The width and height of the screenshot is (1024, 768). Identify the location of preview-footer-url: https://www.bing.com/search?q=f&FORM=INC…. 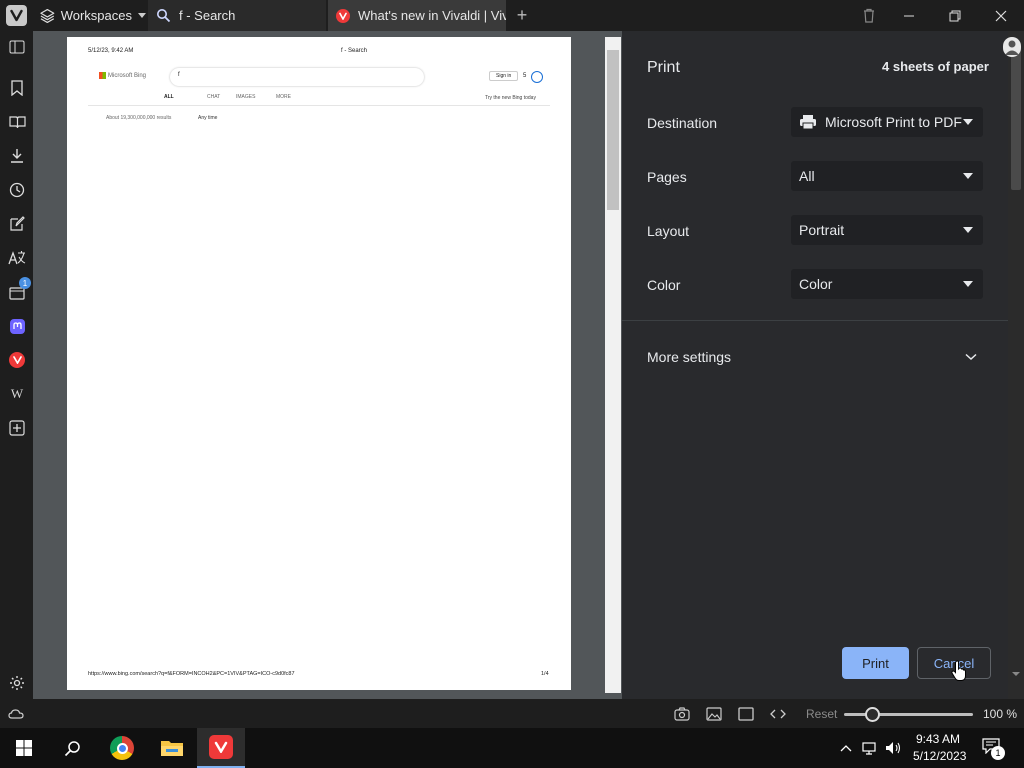
(191, 674).